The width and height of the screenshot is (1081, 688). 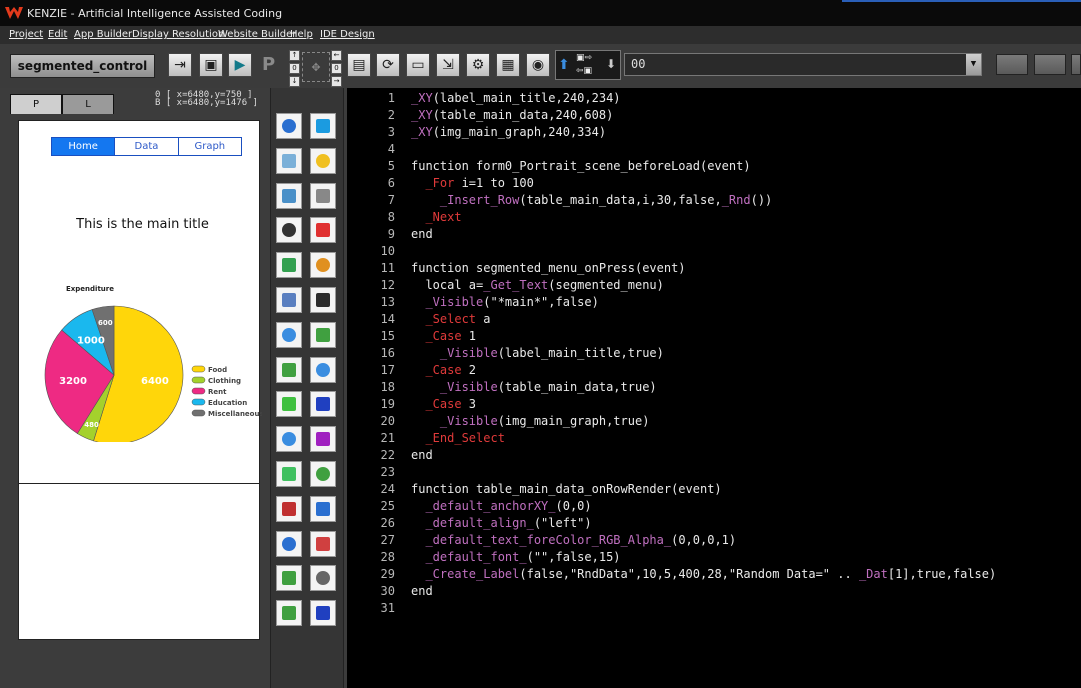 I want to click on radio-icon, so click(x=289, y=578).